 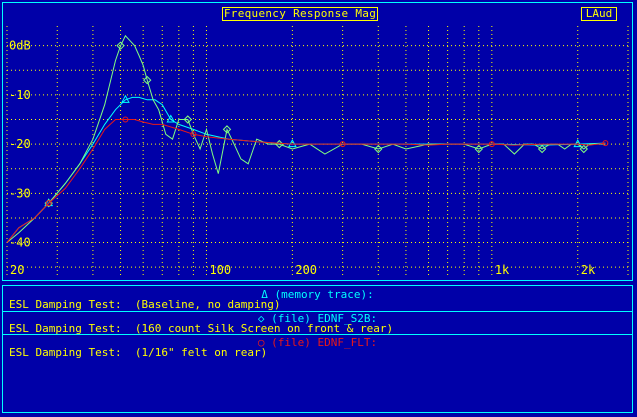 I want to click on triangle-marker, so click(x=292, y=143).